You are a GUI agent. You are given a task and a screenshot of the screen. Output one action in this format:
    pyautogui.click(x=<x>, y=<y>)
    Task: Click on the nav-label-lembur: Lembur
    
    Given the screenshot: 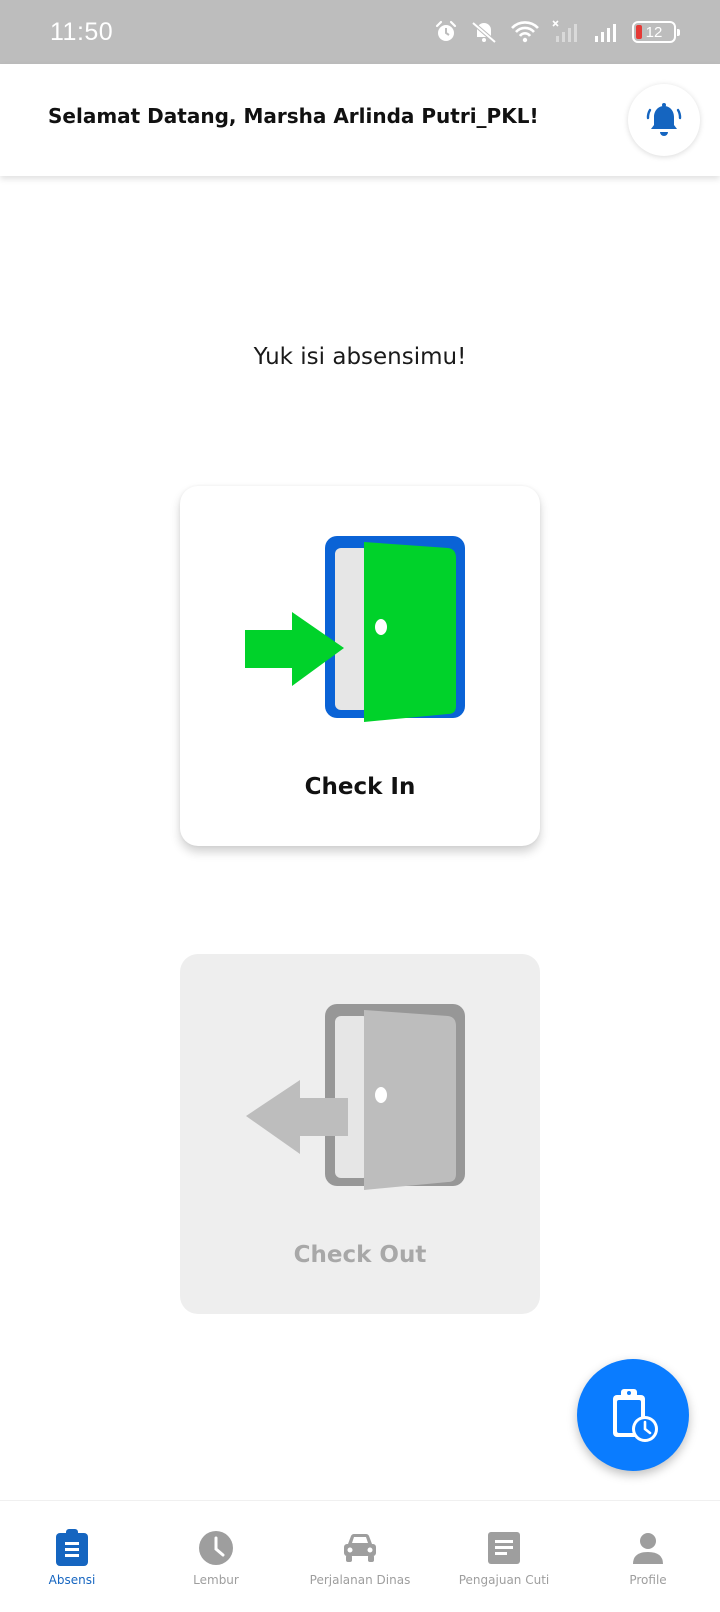 What is the action you would take?
    pyautogui.click(x=216, y=1580)
    